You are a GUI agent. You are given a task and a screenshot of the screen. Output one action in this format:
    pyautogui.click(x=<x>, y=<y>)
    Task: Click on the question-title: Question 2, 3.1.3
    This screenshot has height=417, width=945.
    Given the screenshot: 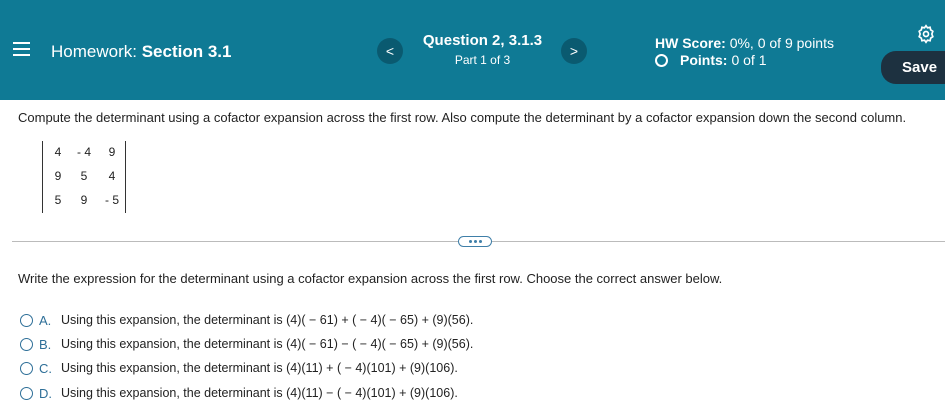 What is the action you would take?
    pyautogui.click(x=482, y=40)
    